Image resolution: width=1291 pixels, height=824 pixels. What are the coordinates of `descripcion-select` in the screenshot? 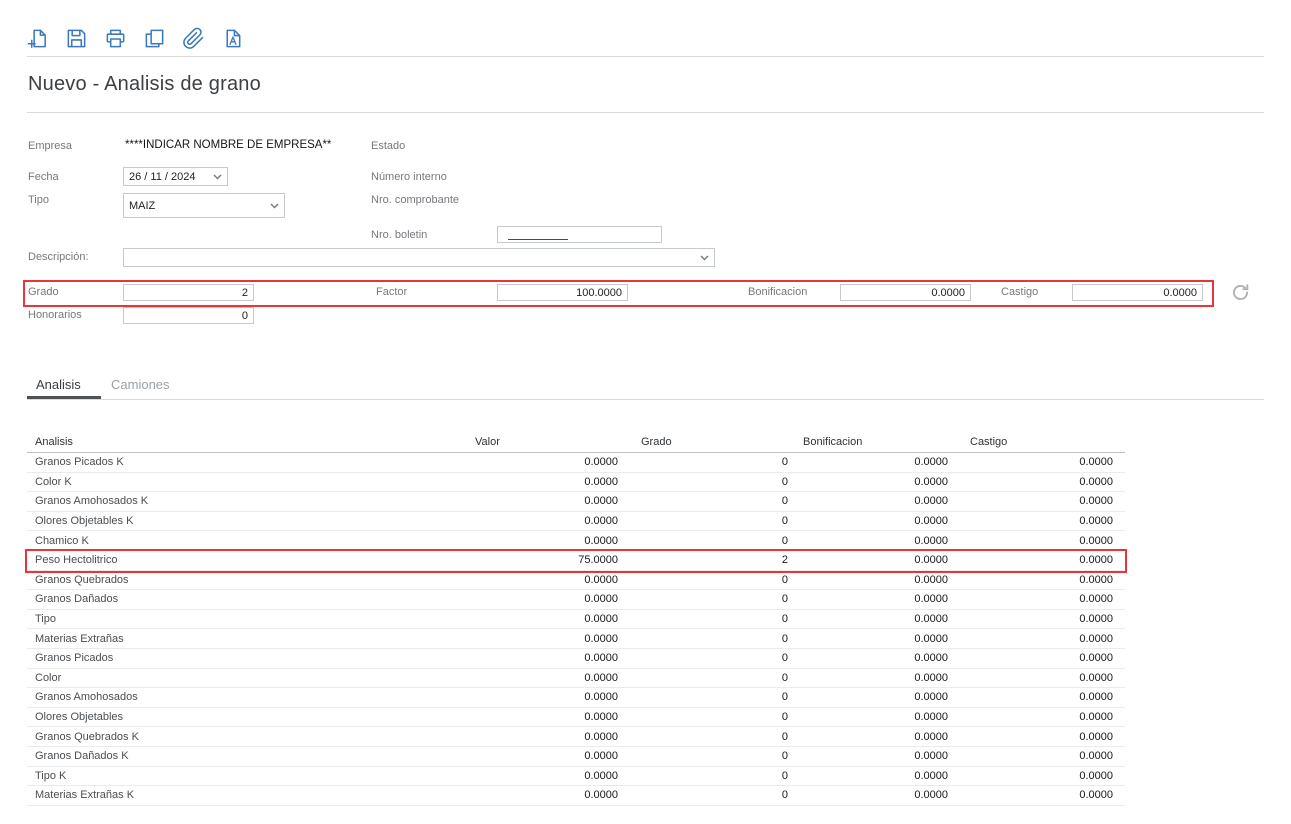 It's located at (419, 257).